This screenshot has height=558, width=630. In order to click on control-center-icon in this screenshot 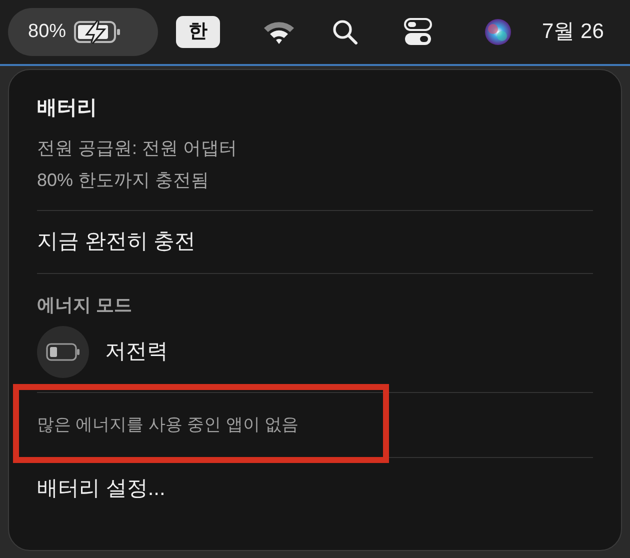, I will do `click(418, 32)`.